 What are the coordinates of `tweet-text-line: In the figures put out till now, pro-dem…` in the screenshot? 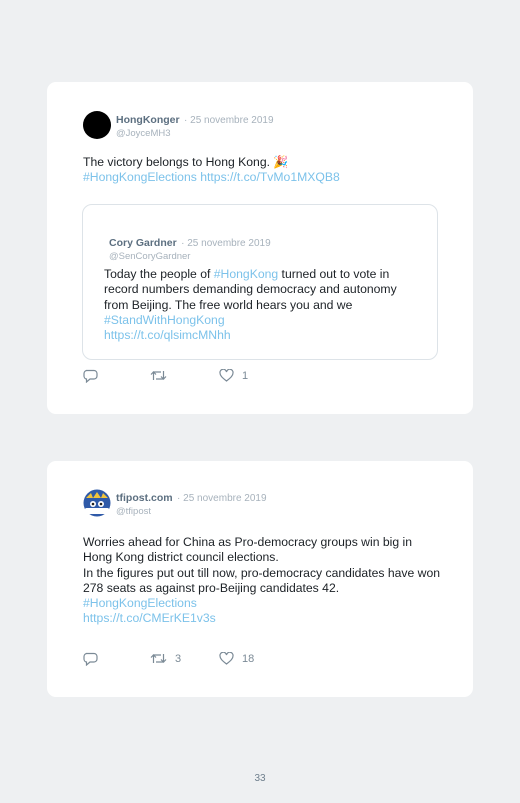 It's located at (262, 580).